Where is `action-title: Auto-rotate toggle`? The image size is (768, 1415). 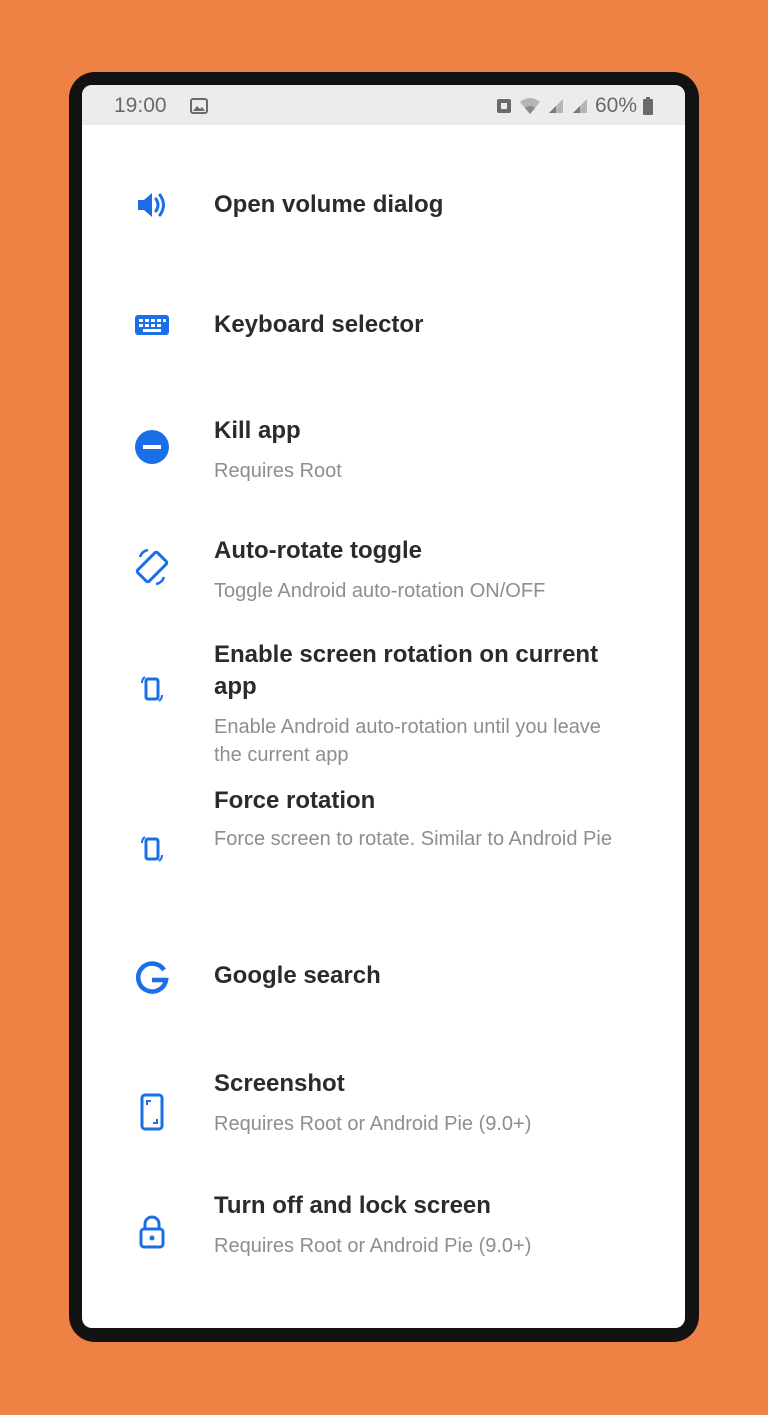
action-title: Auto-rotate toggle is located at coordinates (318, 550).